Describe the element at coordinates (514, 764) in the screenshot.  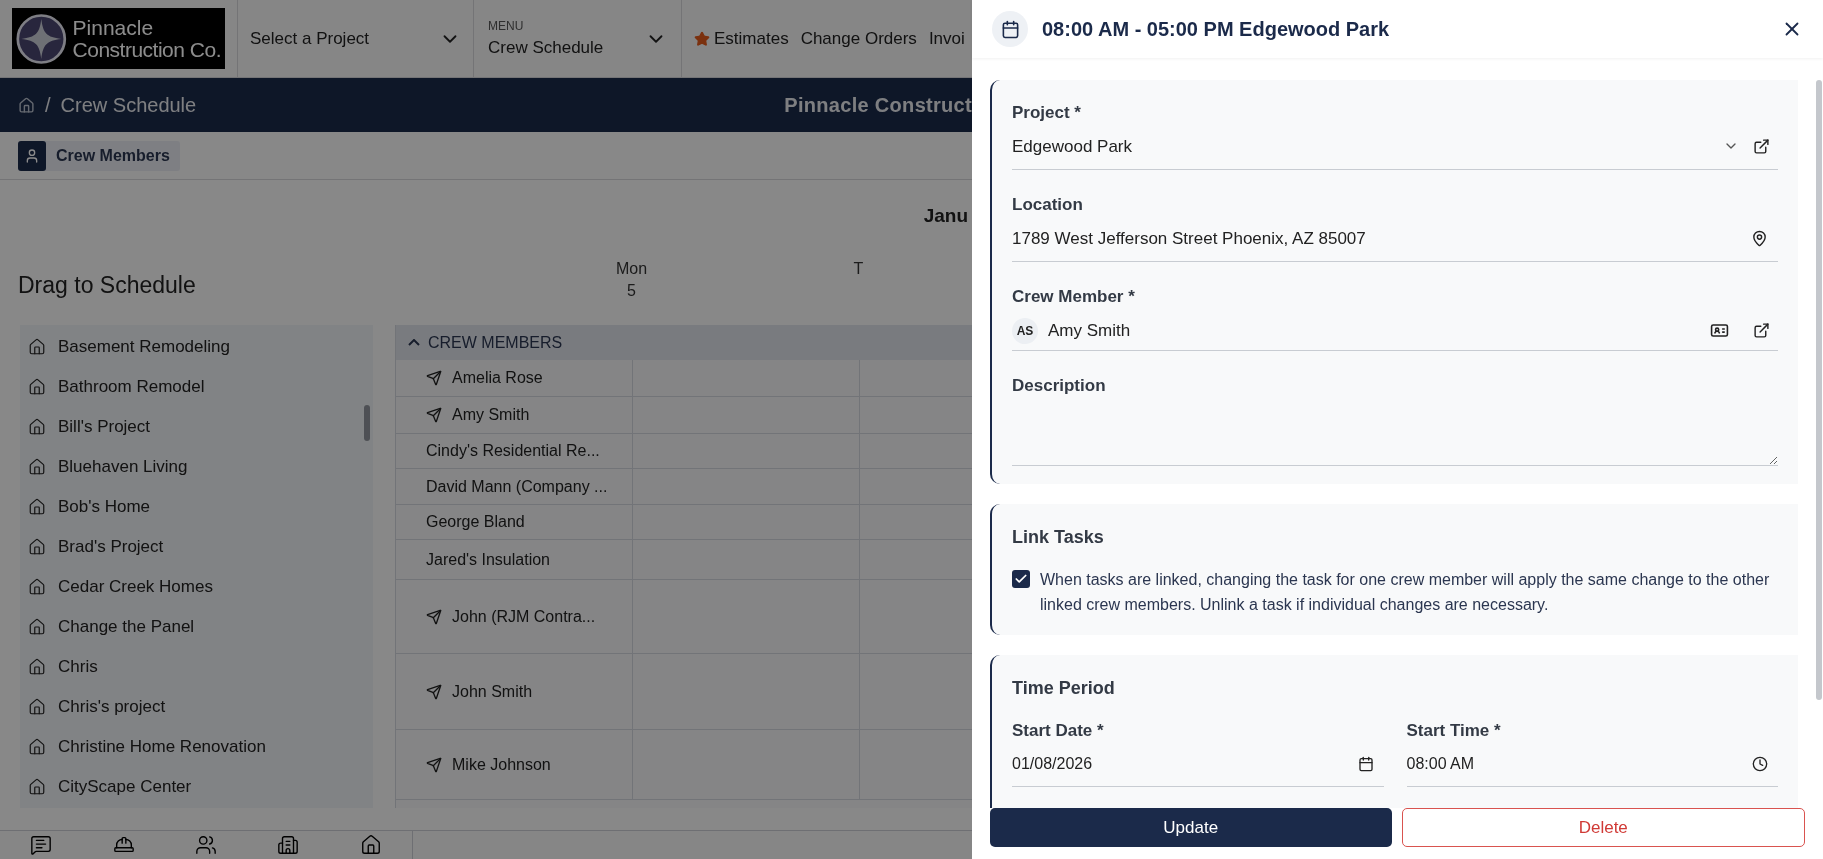
I see `crew-name-cell: Mike Johnson` at that location.